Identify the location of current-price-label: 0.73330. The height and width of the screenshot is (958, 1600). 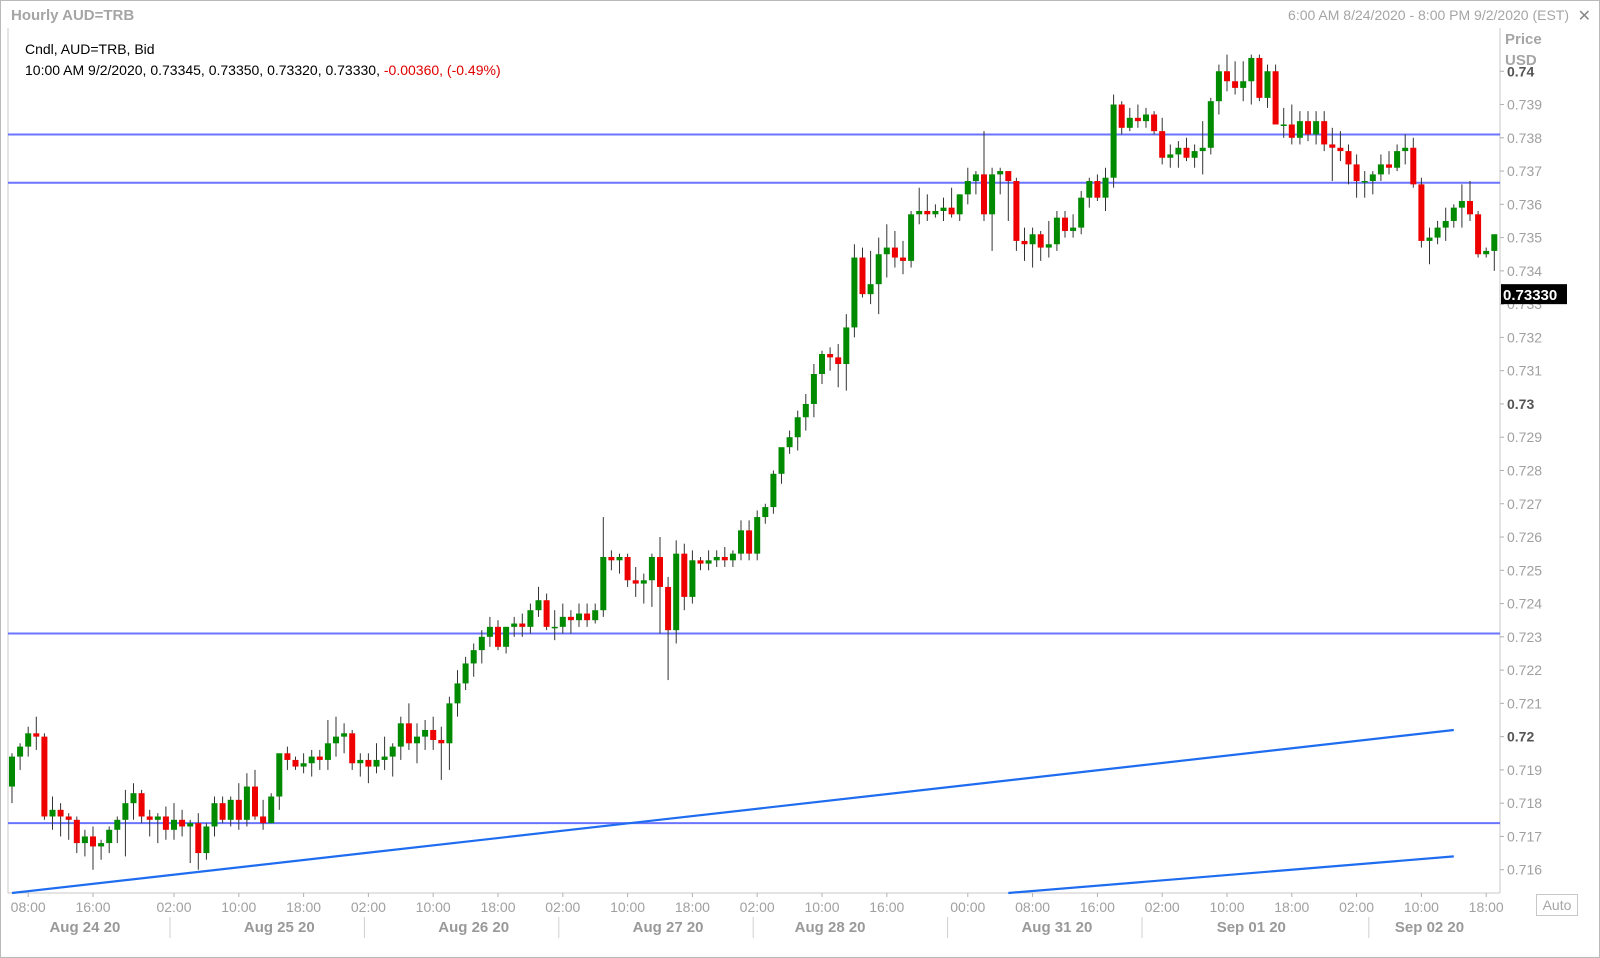
(1530, 295).